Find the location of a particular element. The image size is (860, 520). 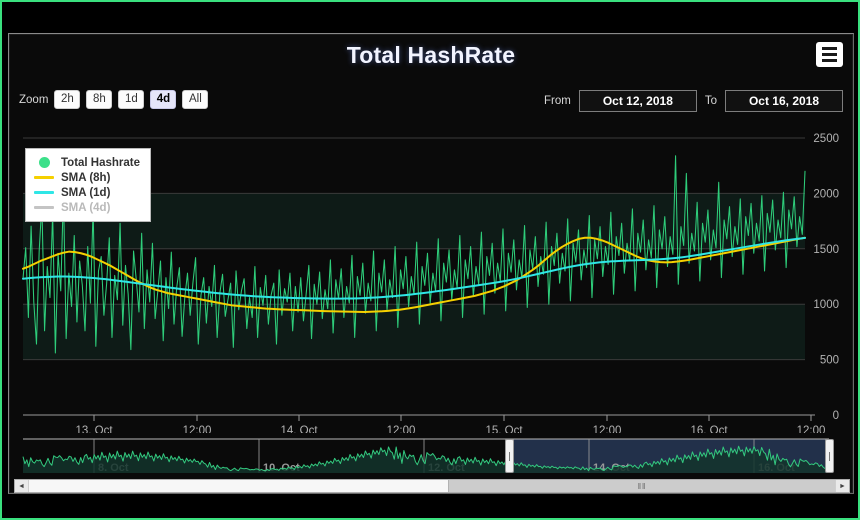

zoom-button-8h: 8h is located at coordinates (99, 99).